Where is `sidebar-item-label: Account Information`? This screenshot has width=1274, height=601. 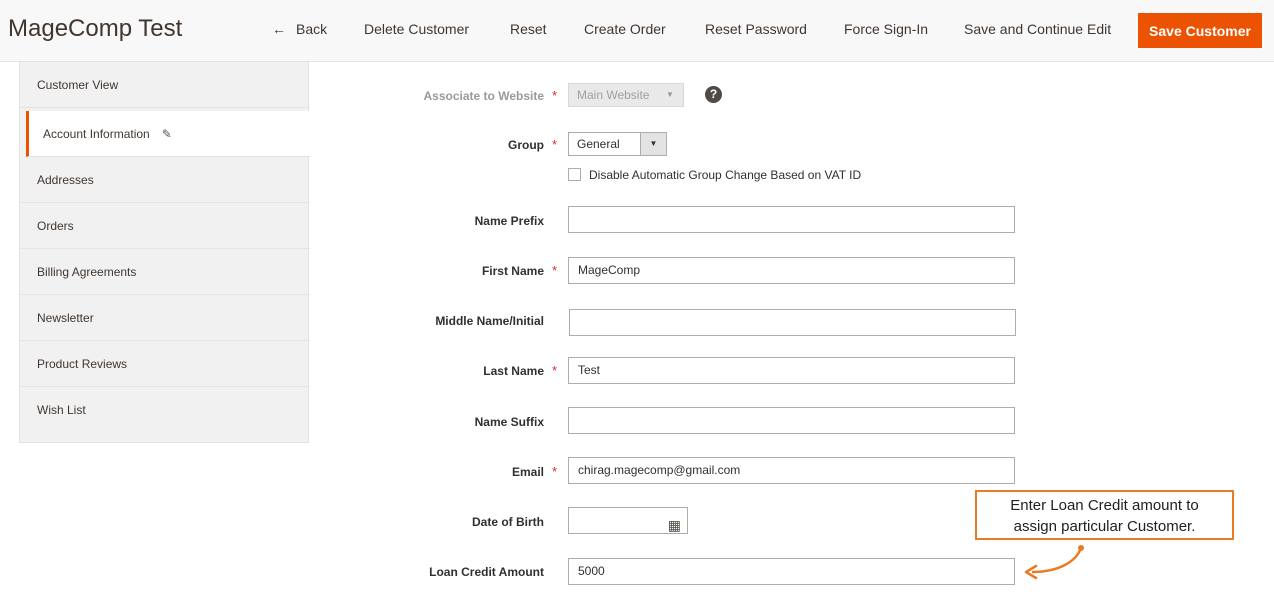
sidebar-item-label: Account Information is located at coordinates (96, 134).